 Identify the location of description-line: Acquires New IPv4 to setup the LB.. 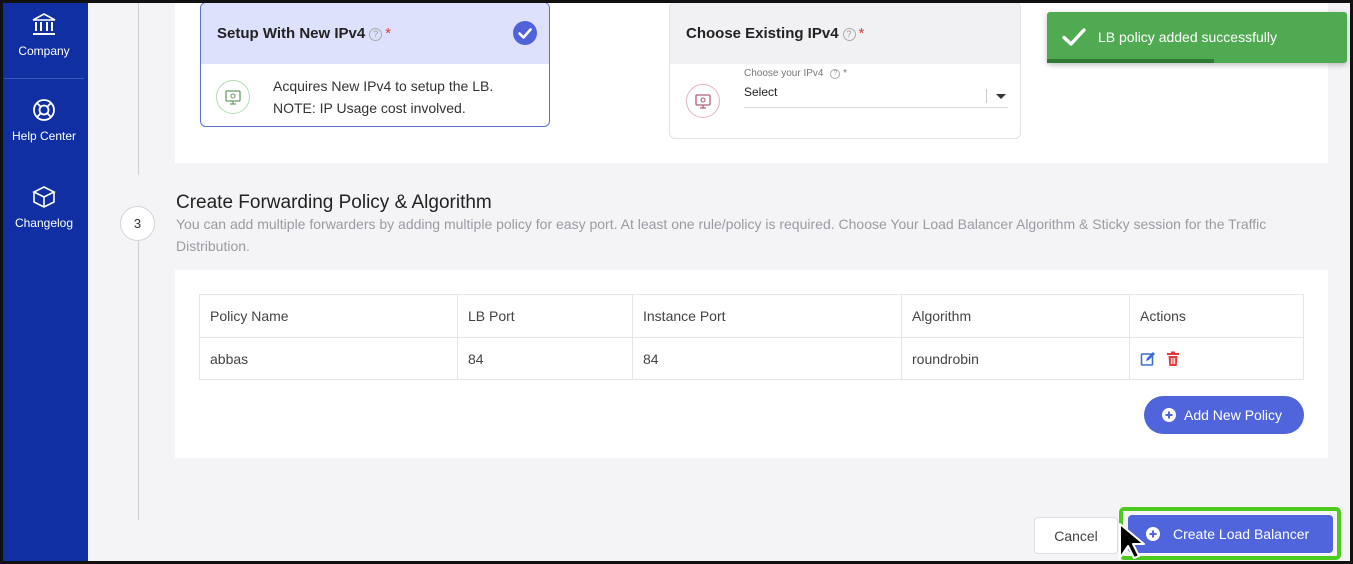
(383, 86).